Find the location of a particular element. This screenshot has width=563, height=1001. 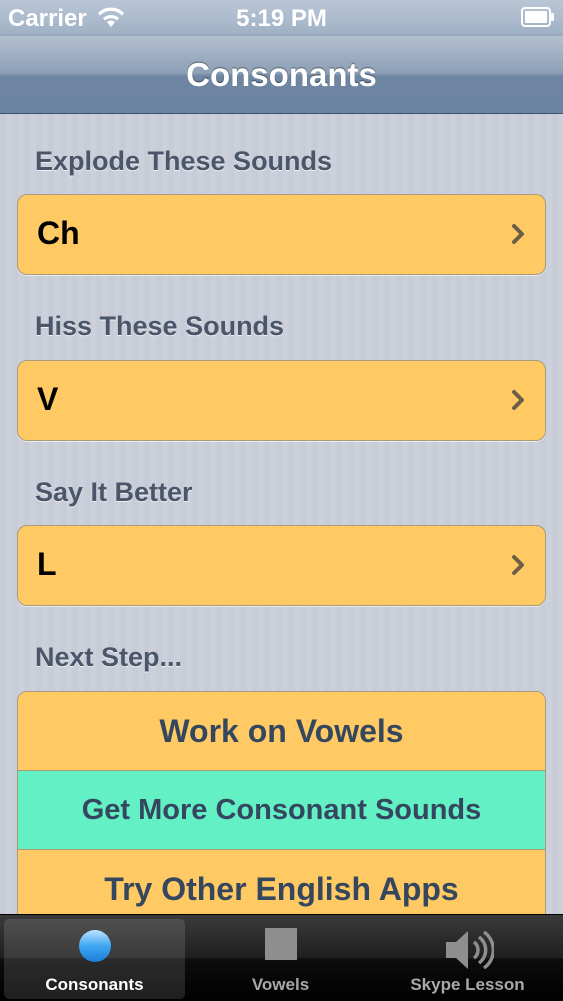

section-header-say-better: Say It Better is located at coordinates (114, 492).